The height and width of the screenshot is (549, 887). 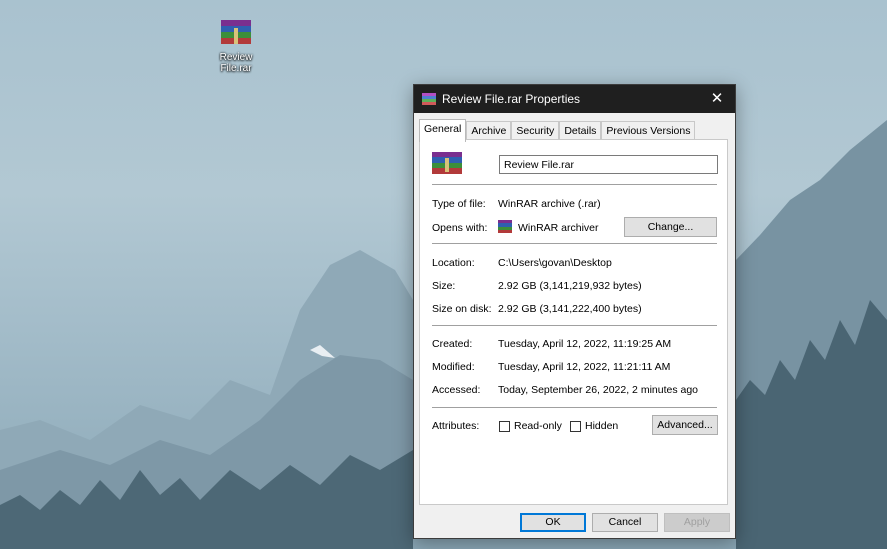 What do you see at coordinates (585, 344) in the screenshot?
I see `created-value: Tuesday, April 12, 2022, 11:19:25 AM` at bounding box center [585, 344].